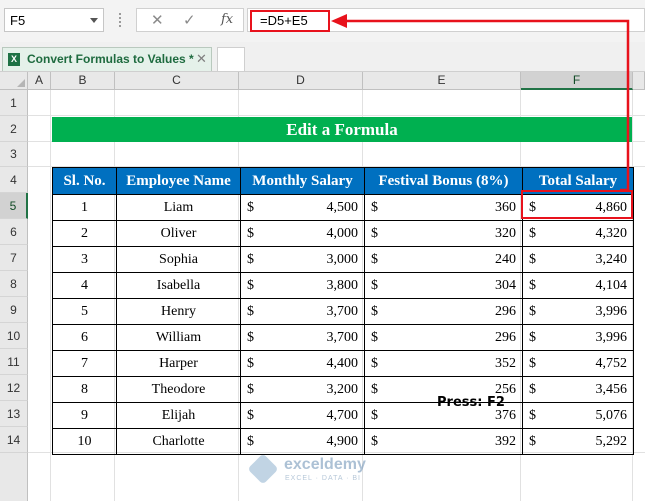  What do you see at coordinates (578, 389) in the screenshot?
I see `cell-total-salary: $3,456` at bounding box center [578, 389].